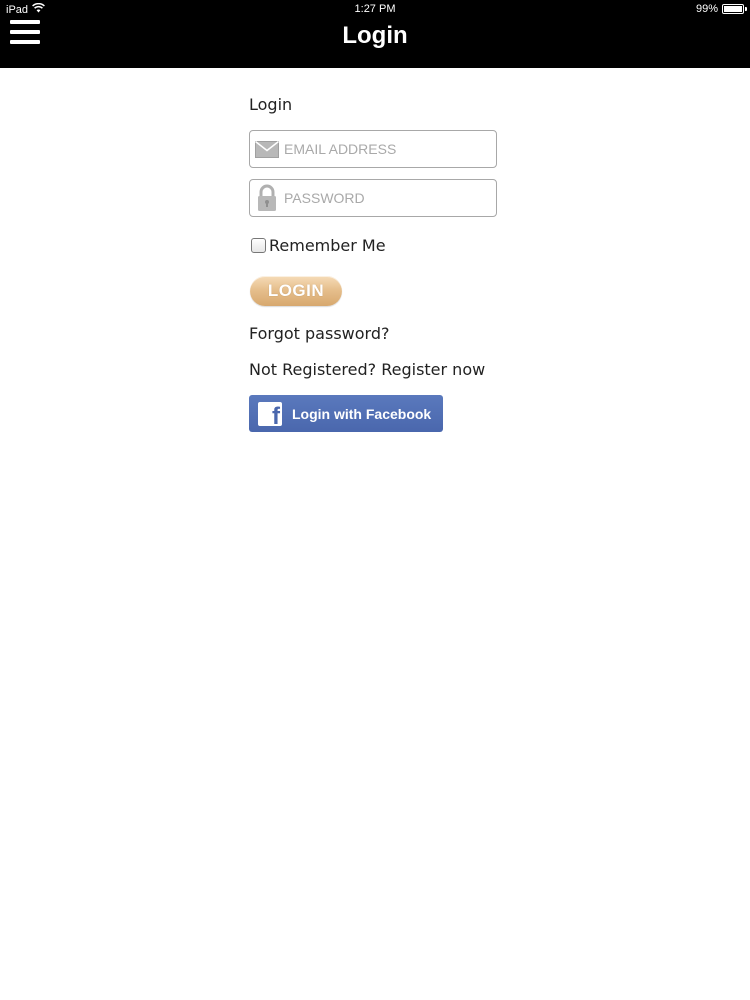 This screenshot has width=750, height=1000. What do you see at coordinates (384, 198) in the screenshot?
I see `password-input` at bounding box center [384, 198].